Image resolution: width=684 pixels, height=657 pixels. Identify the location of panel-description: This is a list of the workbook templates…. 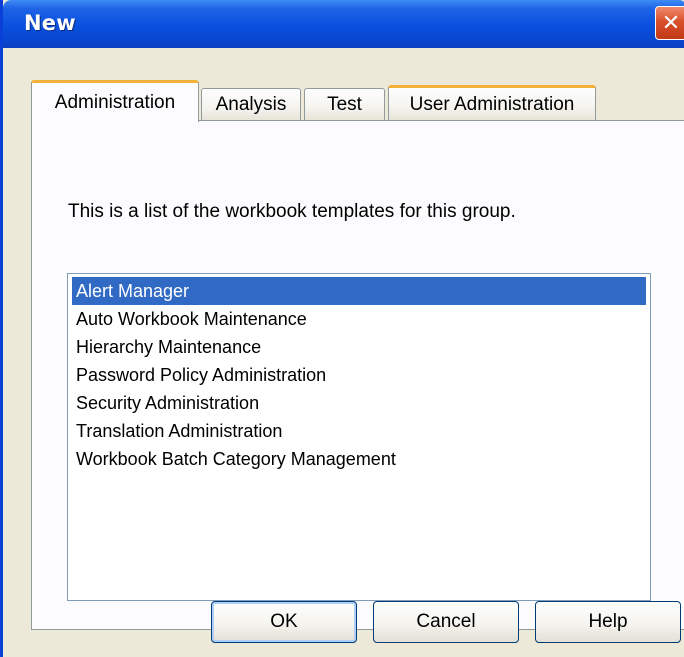
(292, 211).